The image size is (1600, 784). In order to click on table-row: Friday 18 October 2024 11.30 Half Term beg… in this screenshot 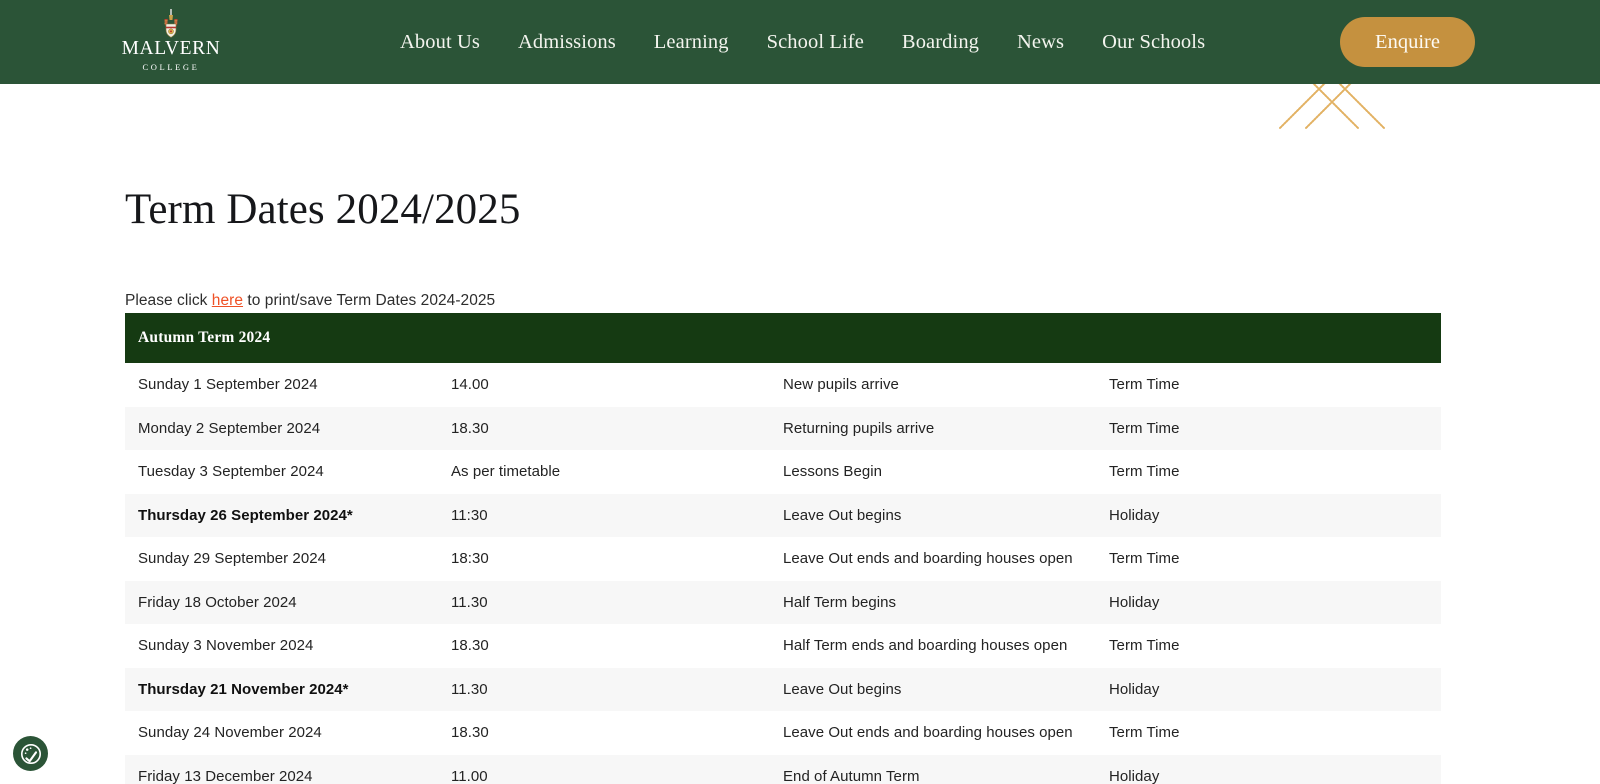, I will do `click(783, 602)`.